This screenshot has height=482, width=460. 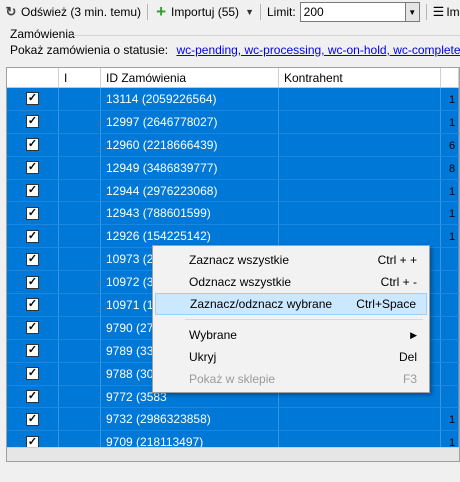 I want to click on menu-item-label: Pokaż w sklepie, so click(x=232, y=379).